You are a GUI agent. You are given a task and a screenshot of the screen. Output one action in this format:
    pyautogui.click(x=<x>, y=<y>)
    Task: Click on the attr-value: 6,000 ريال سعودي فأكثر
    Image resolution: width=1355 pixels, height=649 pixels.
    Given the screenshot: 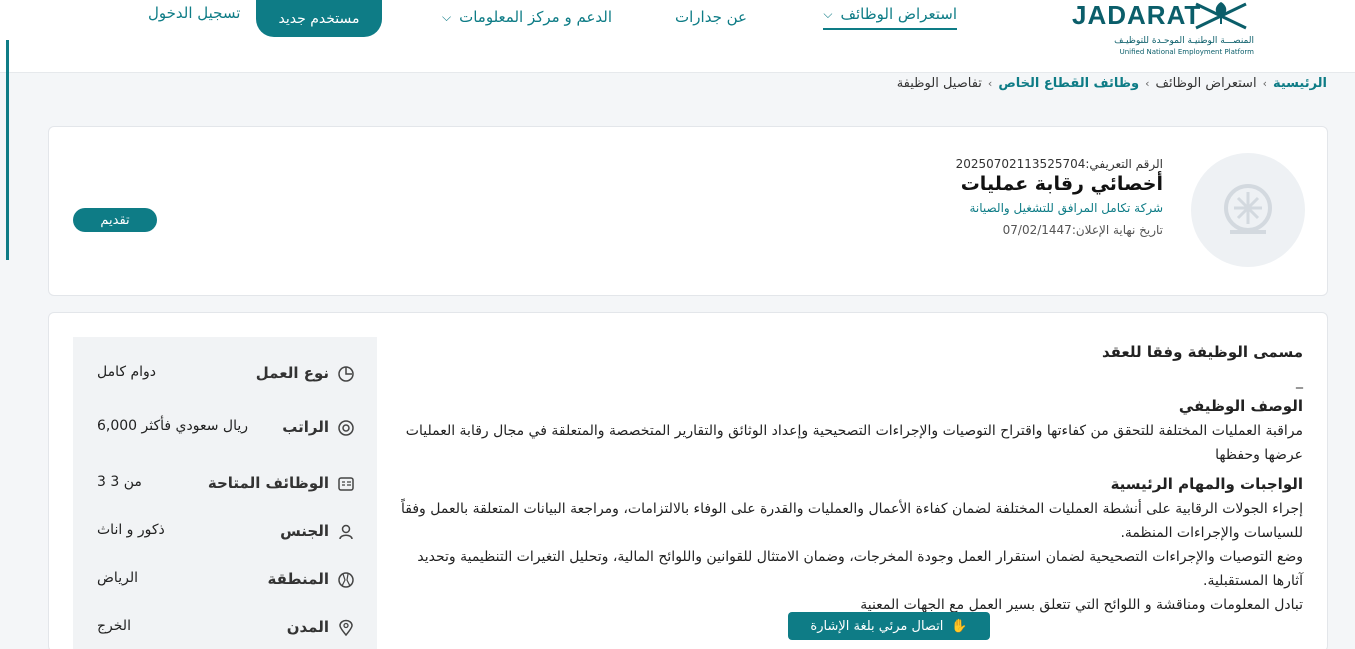 What is the action you would take?
    pyautogui.click(x=173, y=426)
    